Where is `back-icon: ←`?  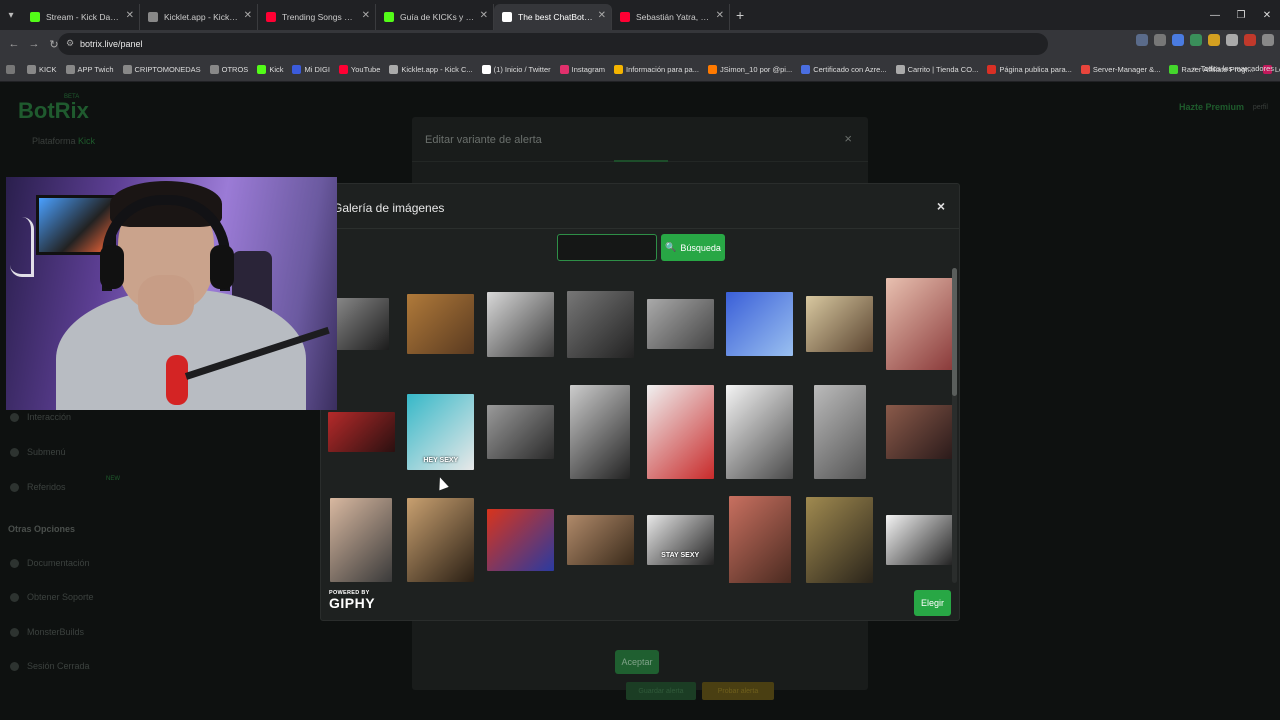 back-icon: ← is located at coordinates (14, 44).